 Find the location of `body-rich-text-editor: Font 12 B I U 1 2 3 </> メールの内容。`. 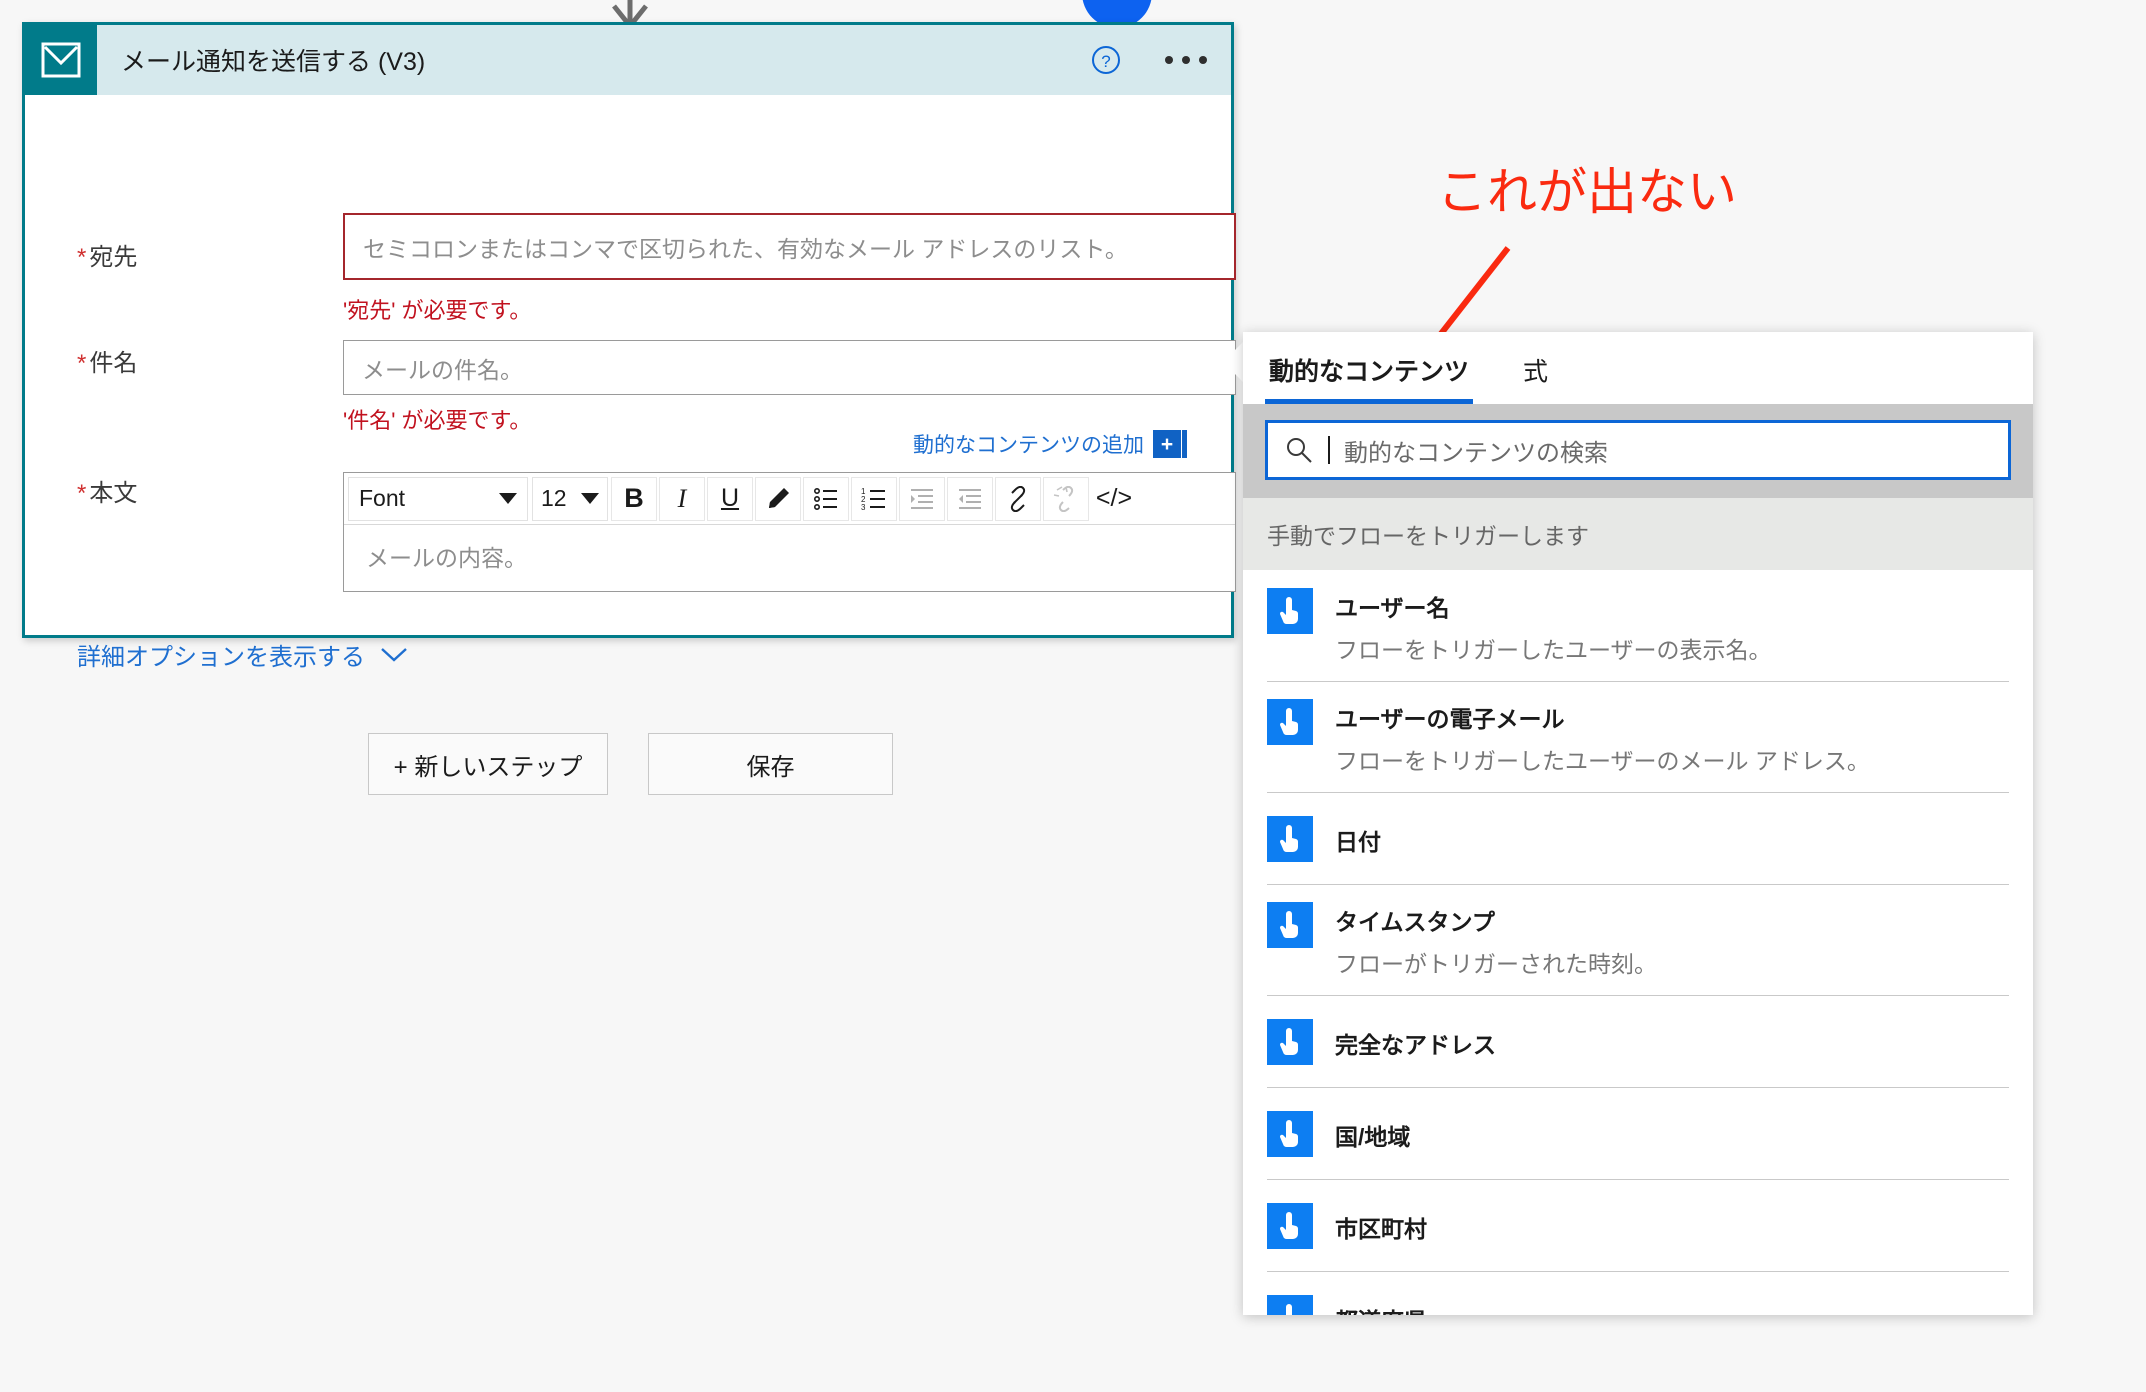

body-rich-text-editor: Font 12 B I U 1 2 3 </> メールの内容。 is located at coordinates (789, 532).